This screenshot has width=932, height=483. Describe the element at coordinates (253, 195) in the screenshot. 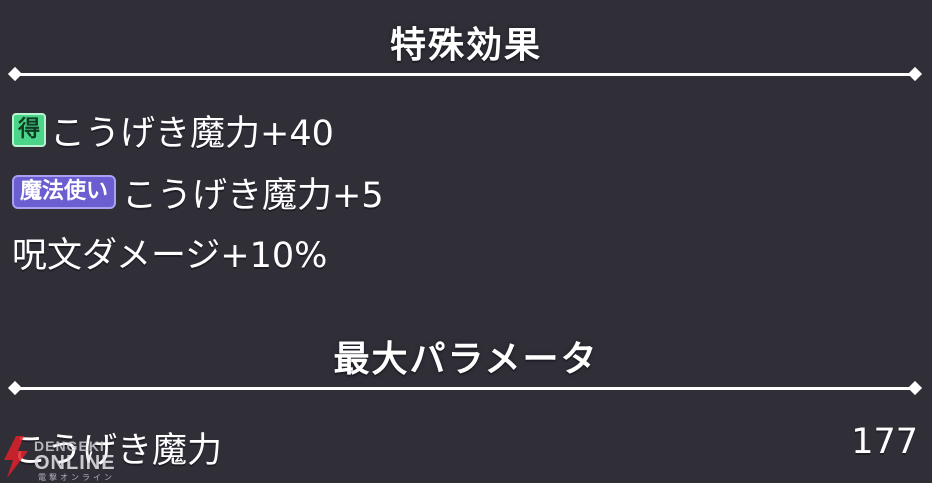

I see `effect-text: こうげき魔力+5` at that location.